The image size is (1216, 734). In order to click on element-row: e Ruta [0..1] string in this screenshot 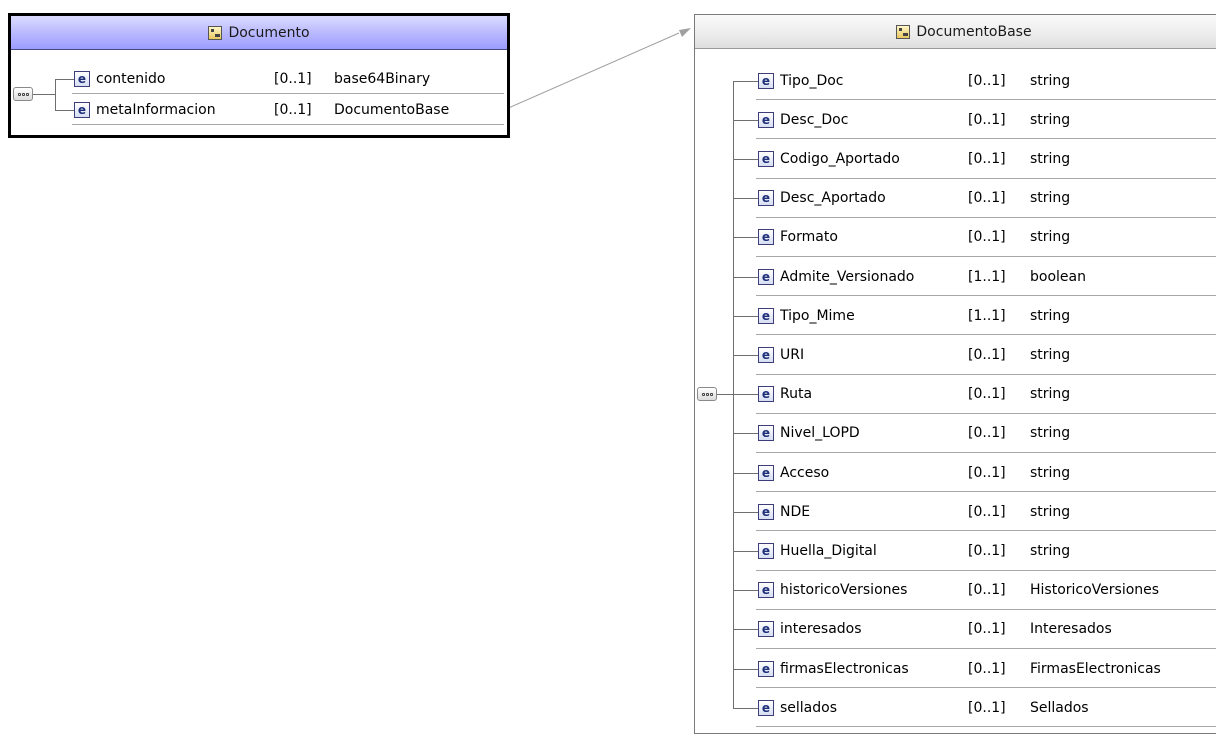, I will do `click(987, 397)`.